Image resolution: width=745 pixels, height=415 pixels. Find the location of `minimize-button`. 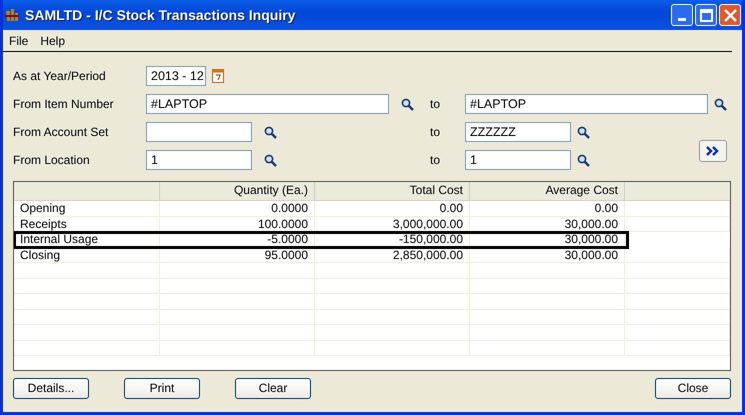

minimize-button is located at coordinates (682, 15).